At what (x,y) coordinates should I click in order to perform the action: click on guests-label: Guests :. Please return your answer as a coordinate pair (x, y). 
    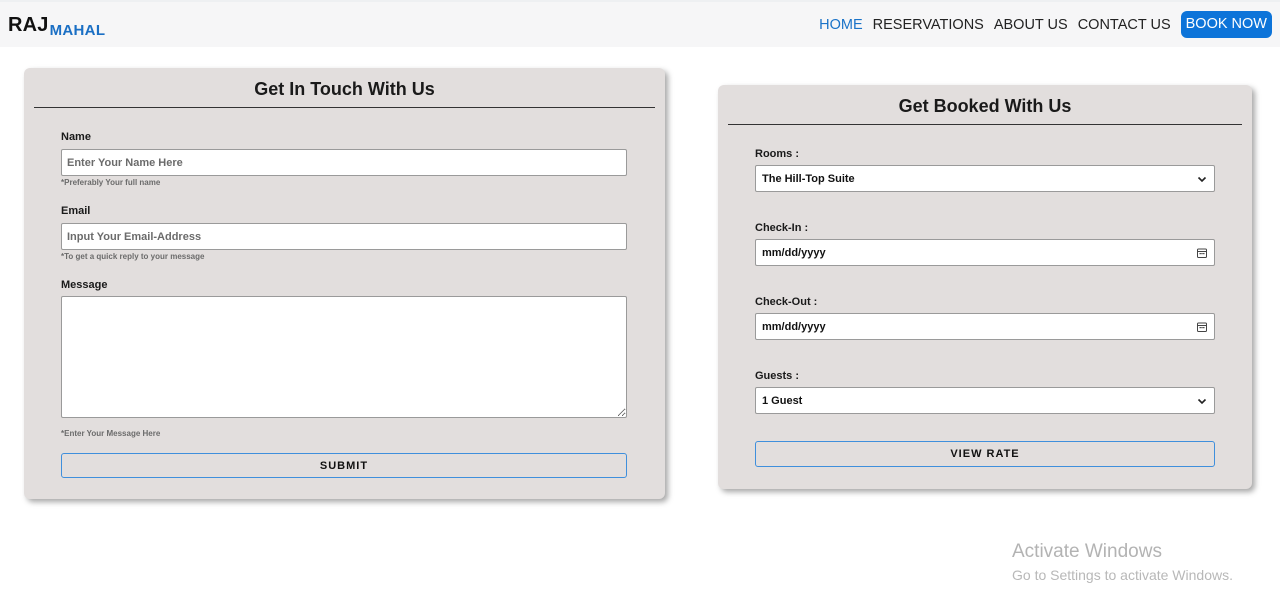
    Looking at the image, I should click on (777, 376).